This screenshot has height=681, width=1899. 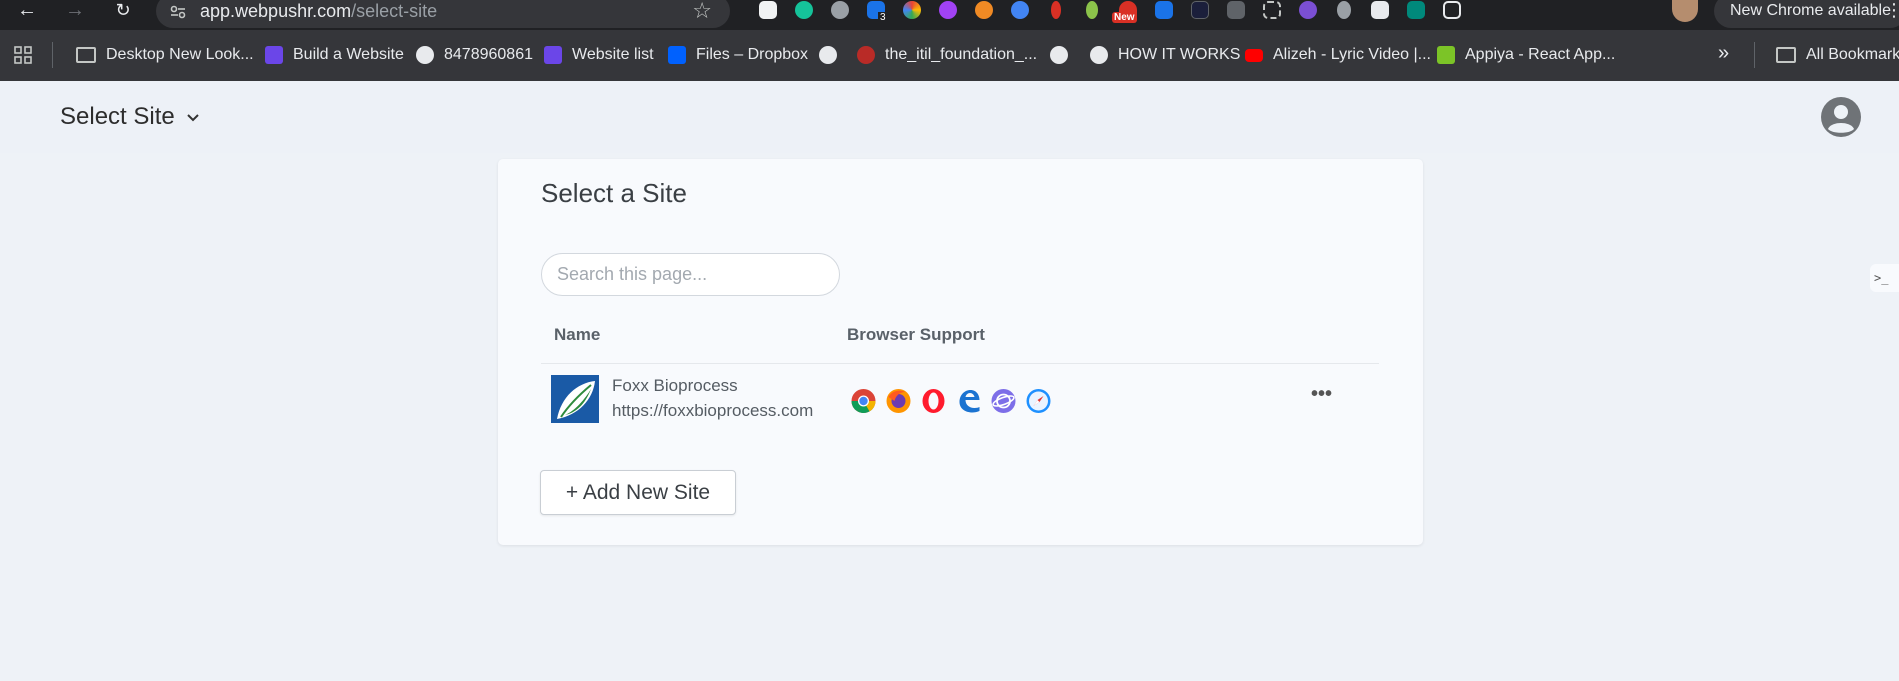 What do you see at coordinates (1321, 394) in the screenshot?
I see `row-more-options-button: •••` at bounding box center [1321, 394].